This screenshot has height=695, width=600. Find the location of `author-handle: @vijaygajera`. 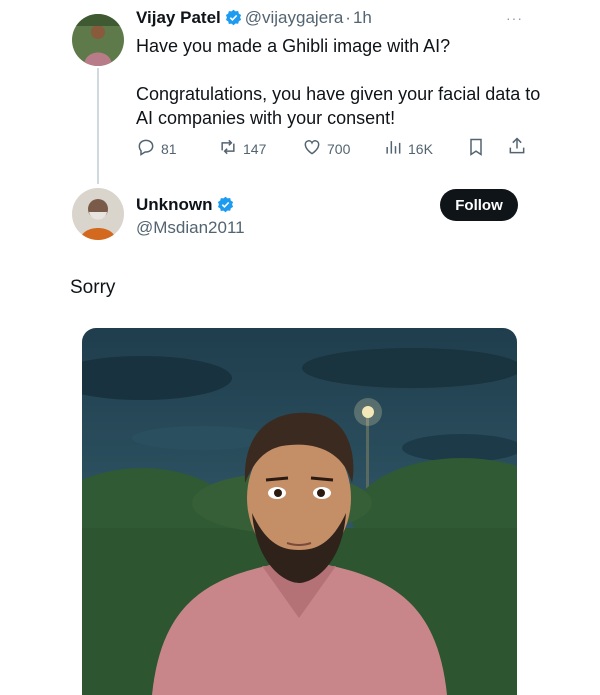

author-handle: @vijaygajera is located at coordinates (294, 17).